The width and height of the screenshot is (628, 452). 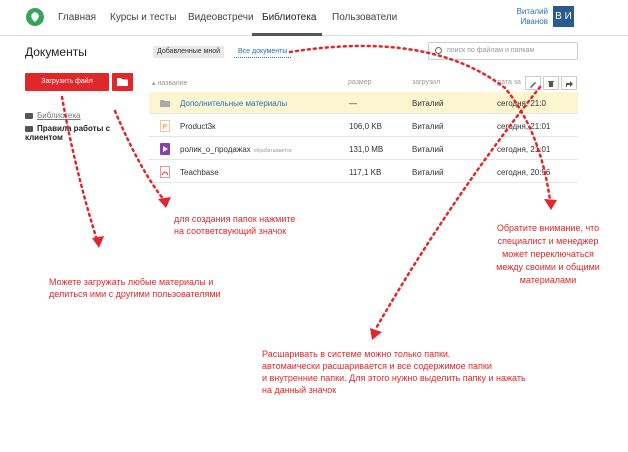 What do you see at coordinates (364, 17) in the screenshot?
I see `nav-users: Пользователи` at bounding box center [364, 17].